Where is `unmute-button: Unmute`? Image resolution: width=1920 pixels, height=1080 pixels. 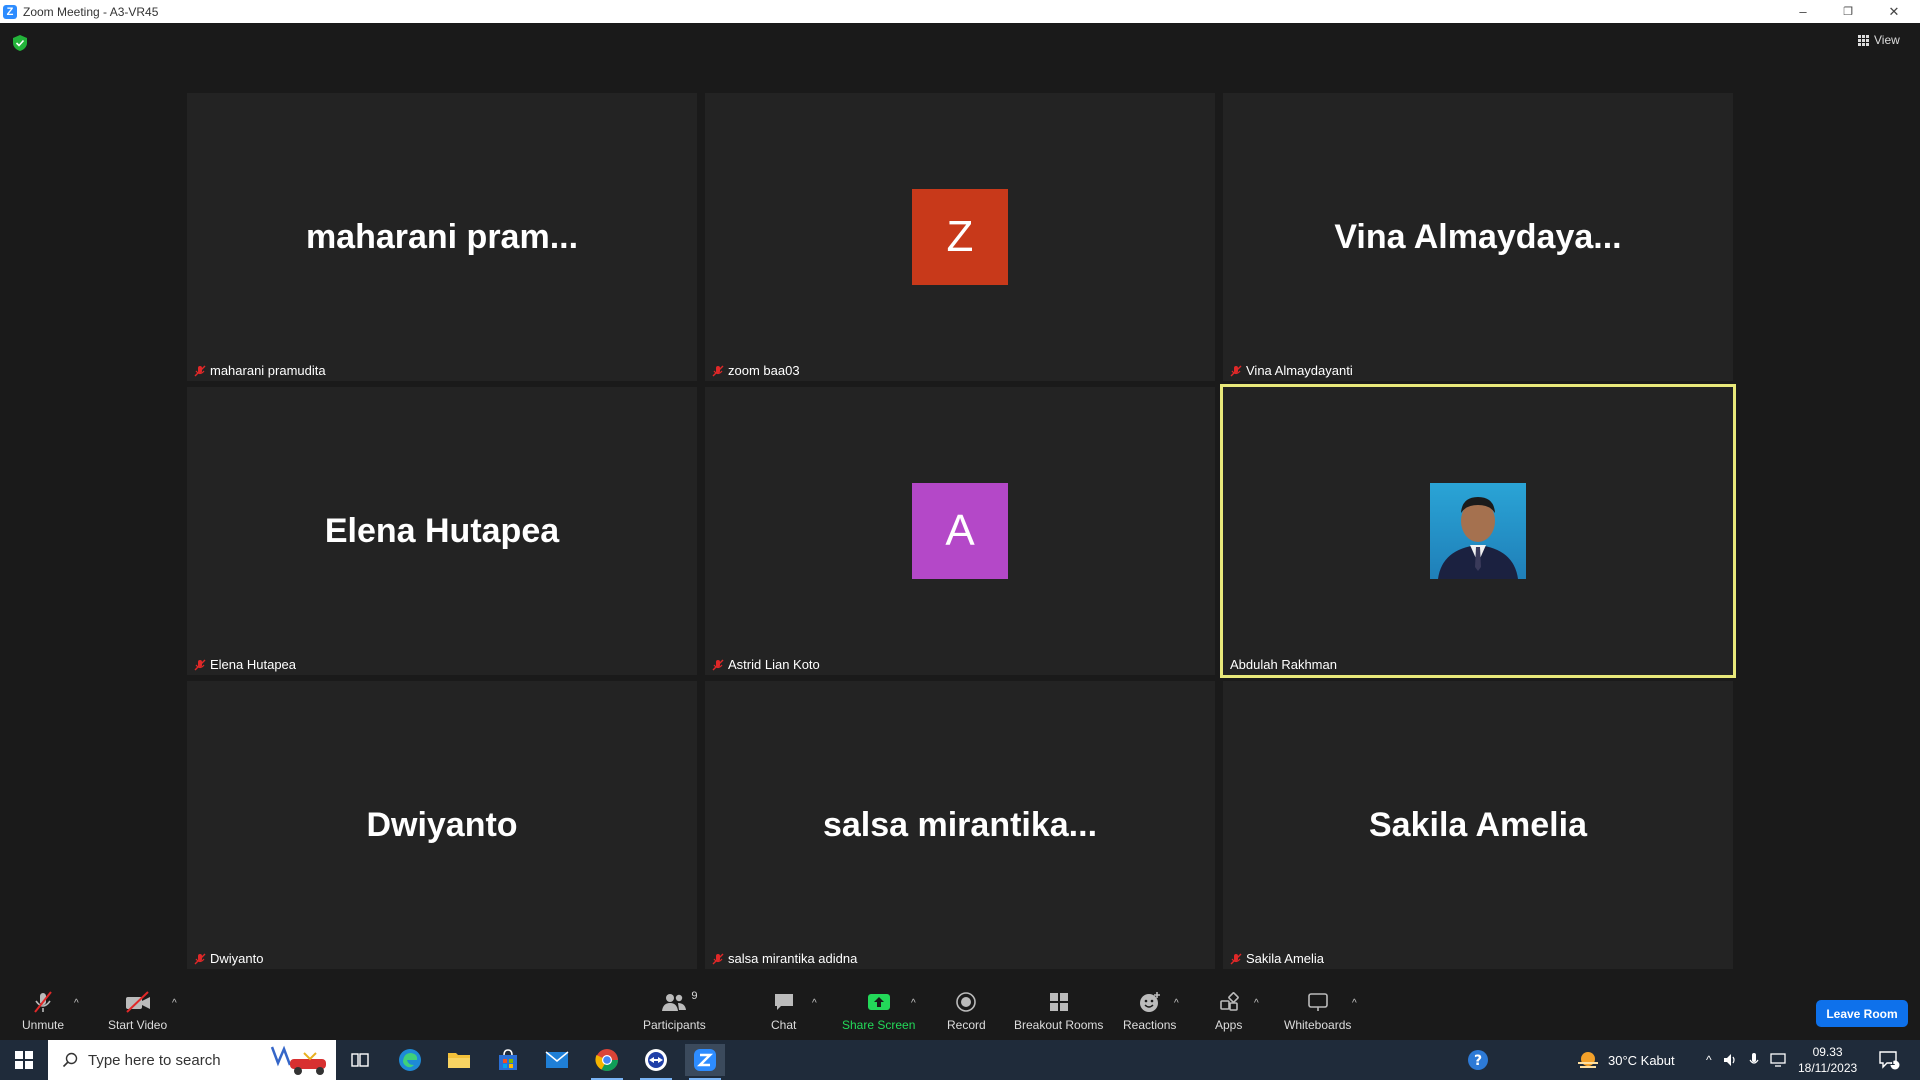 unmute-button: Unmute is located at coordinates (43, 1011).